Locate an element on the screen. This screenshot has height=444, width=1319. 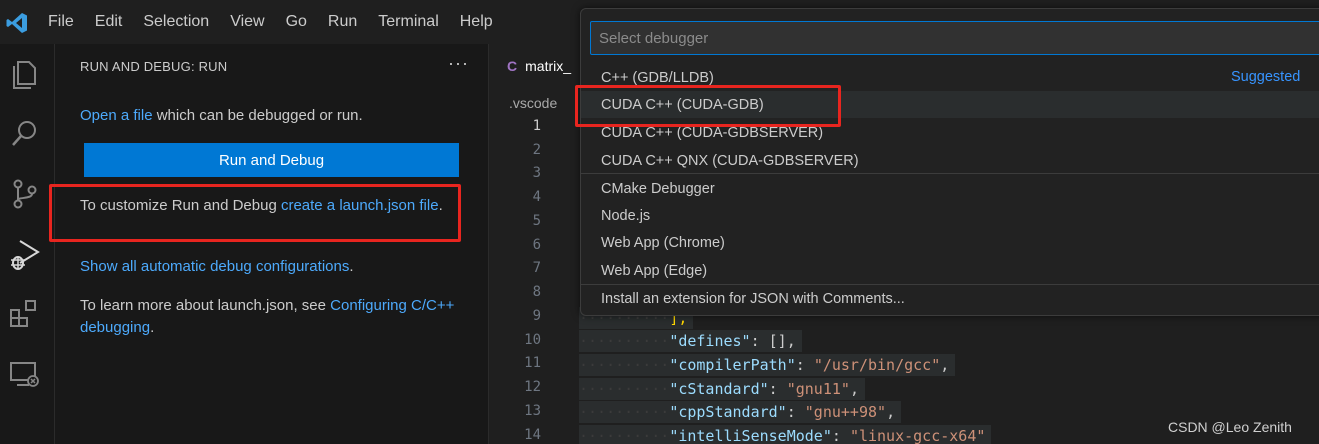
code-line: ··········"cppStandard": "gnu++98", is located at coordinates (740, 412).